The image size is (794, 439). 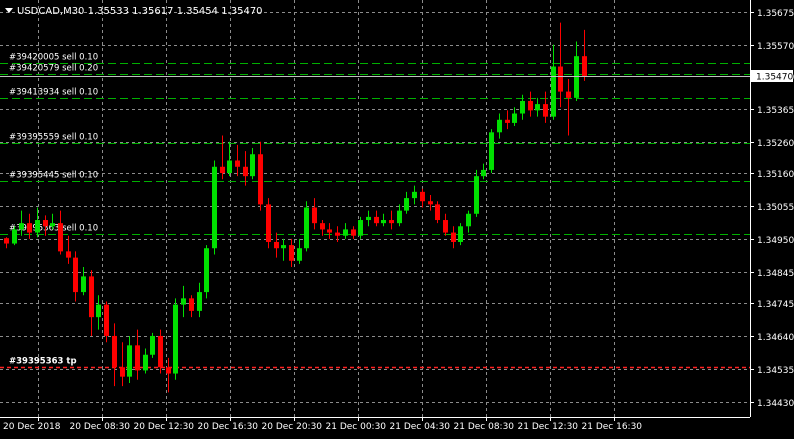 What do you see at coordinates (775, 338) in the screenshot?
I see `y-tick-label: 1.34640` at bounding box center [775, 338].